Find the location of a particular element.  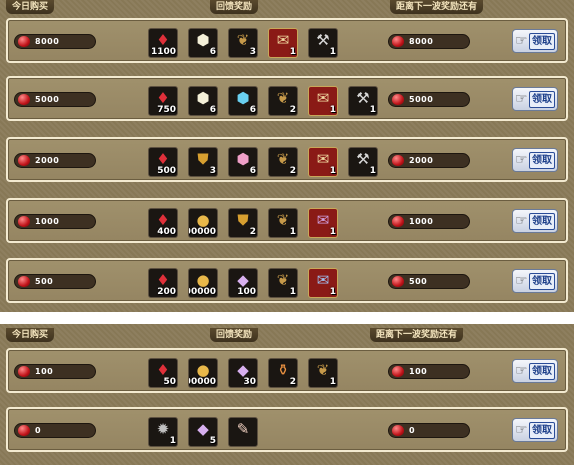

reward-row: 5000 ♦ 750 ⬢ 6 ⬢ 6 ❦ 2 ✉ 1 ⚒ 1 5000 ☞ 领取 is located at coordinates (287, 98).